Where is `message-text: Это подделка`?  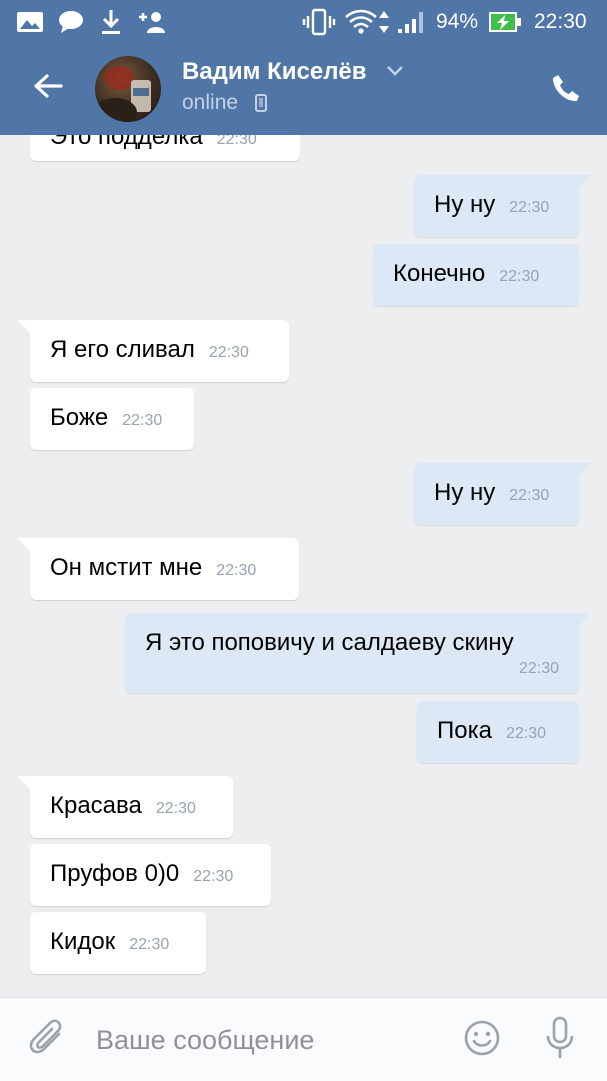 message-text: Это подделка is located at coordinates (126, 142).